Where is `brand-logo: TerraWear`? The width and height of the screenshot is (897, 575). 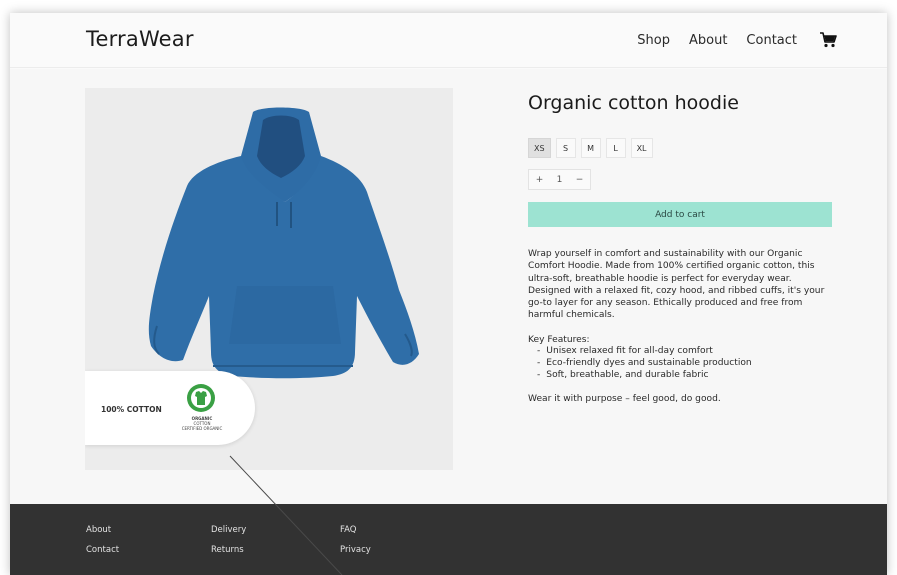
brand-logo: TerraWear is located at coordinates (140, 39).